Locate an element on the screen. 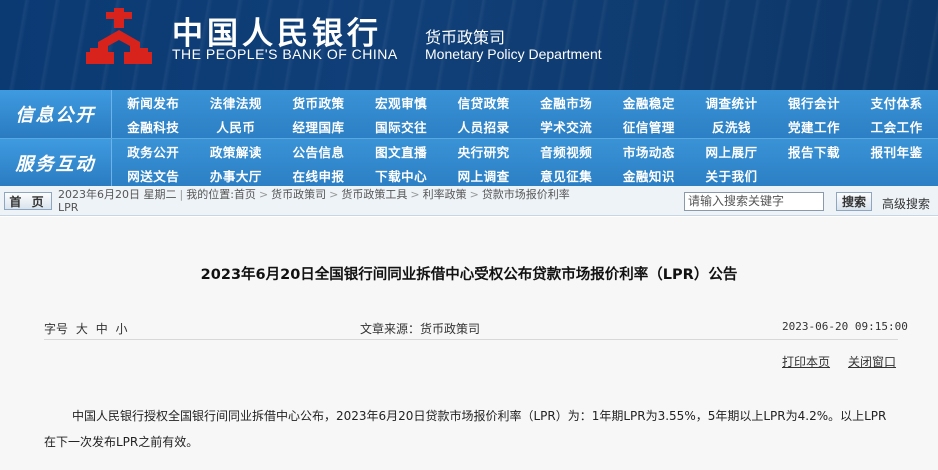  nav-item: 网送文告 is located at coordinates (153, 175).